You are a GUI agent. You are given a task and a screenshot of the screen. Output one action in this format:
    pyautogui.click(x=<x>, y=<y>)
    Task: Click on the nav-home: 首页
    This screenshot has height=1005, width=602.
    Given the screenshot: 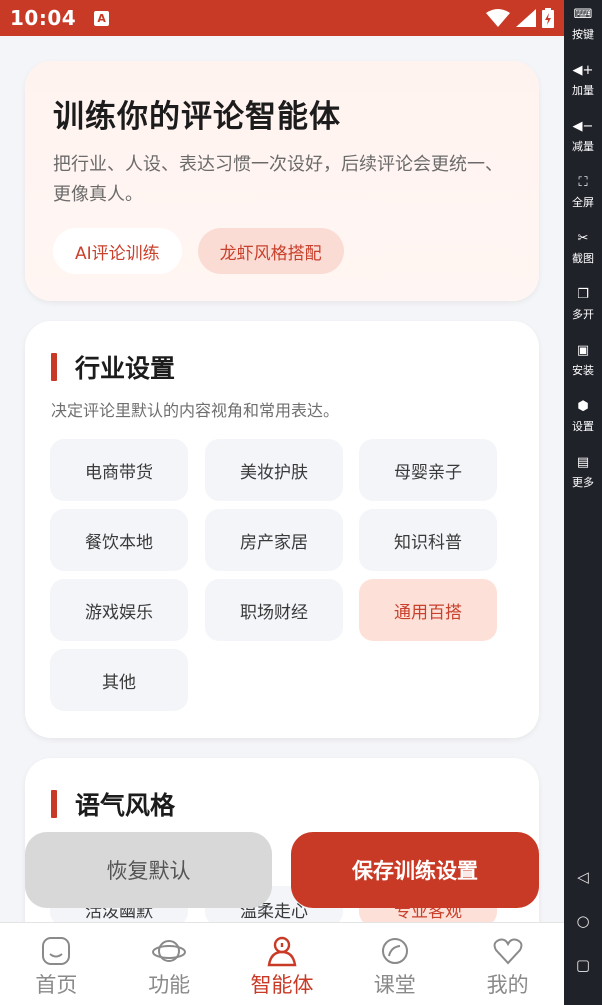 What is the action you would take?
    pyautogui.click(x=56, y=964)
    